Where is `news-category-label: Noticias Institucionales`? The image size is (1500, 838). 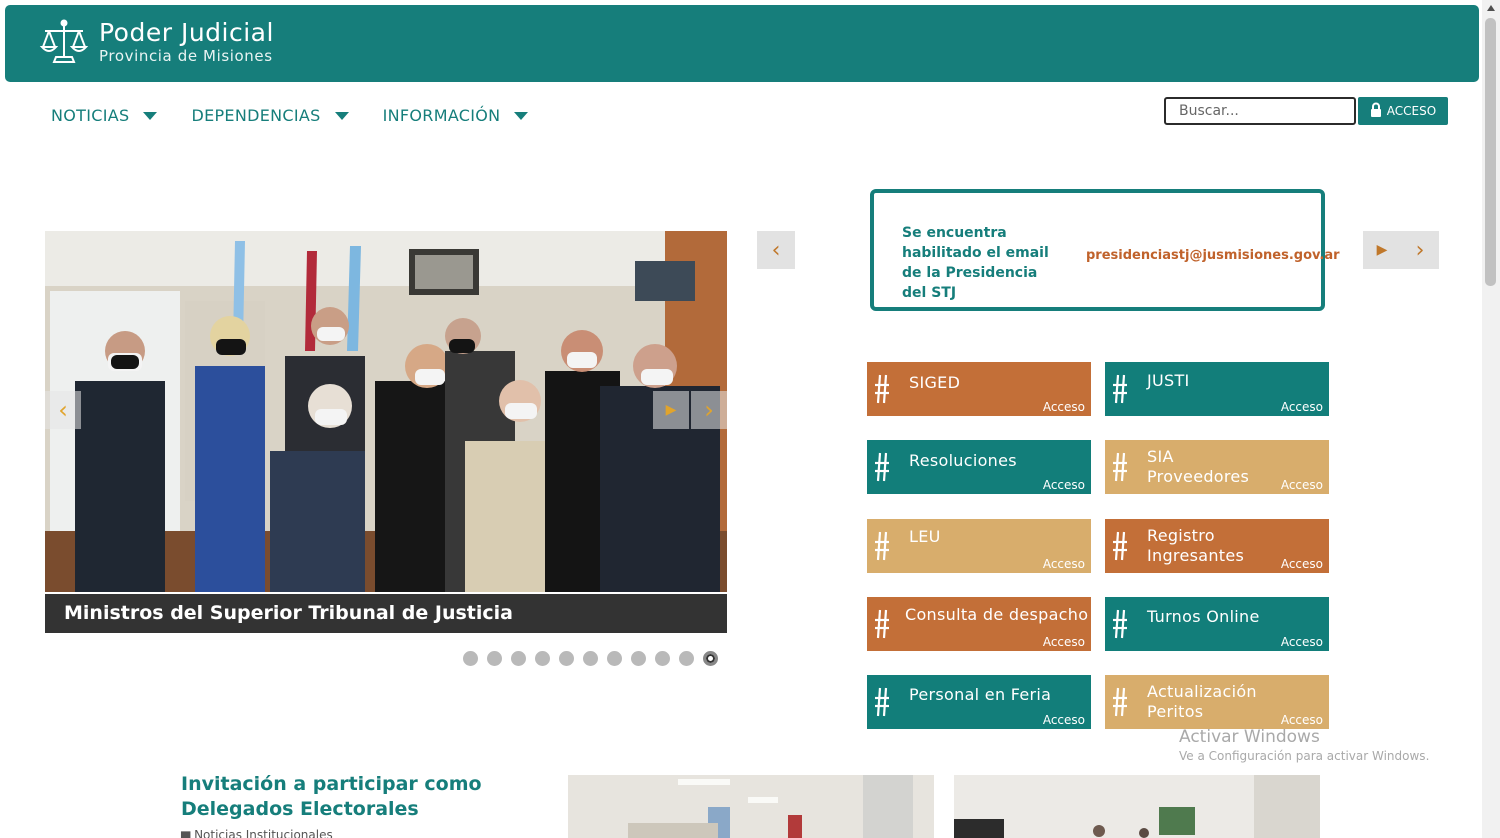 news-category-label: Noticias Institucionales is located at coordinates (263, 833).